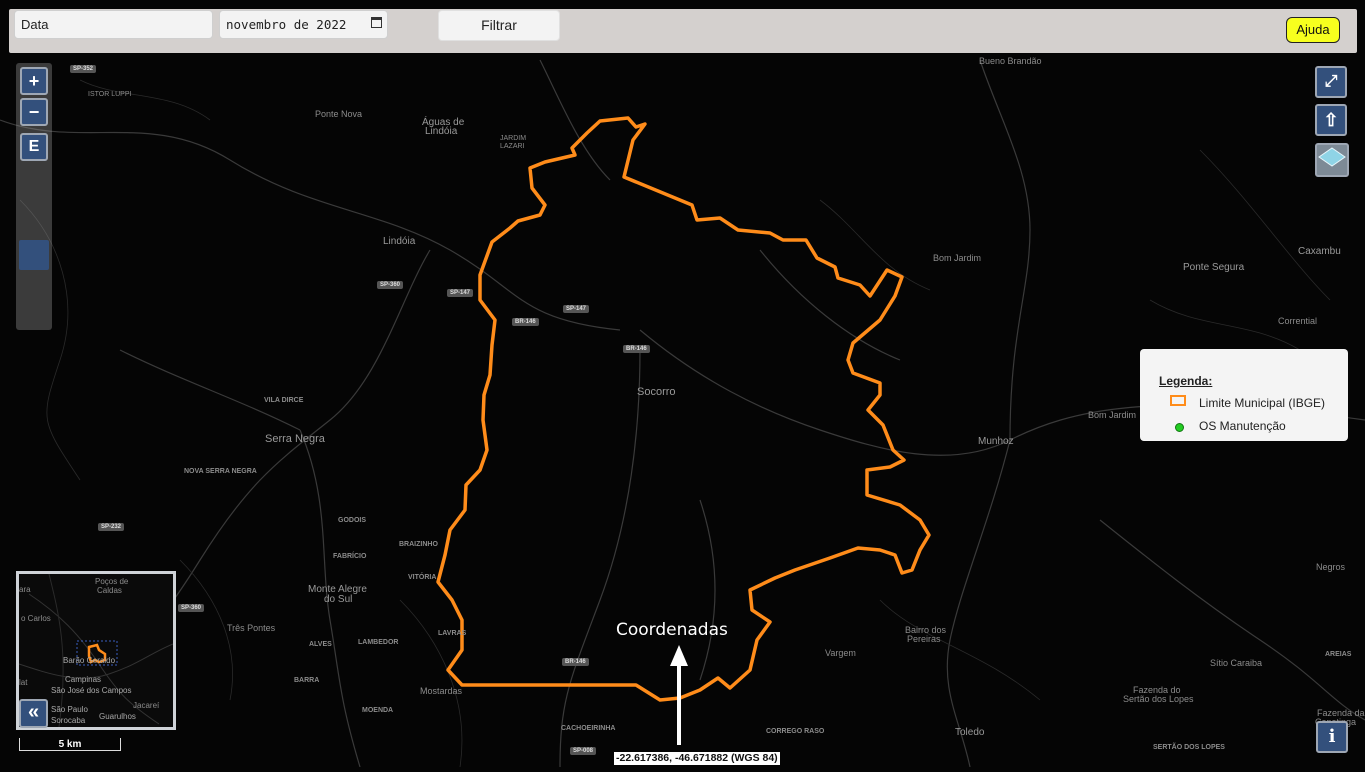 This screenshot has width=1365, height=772. I want to click on zoom-out-button: −, so click(34, 112).